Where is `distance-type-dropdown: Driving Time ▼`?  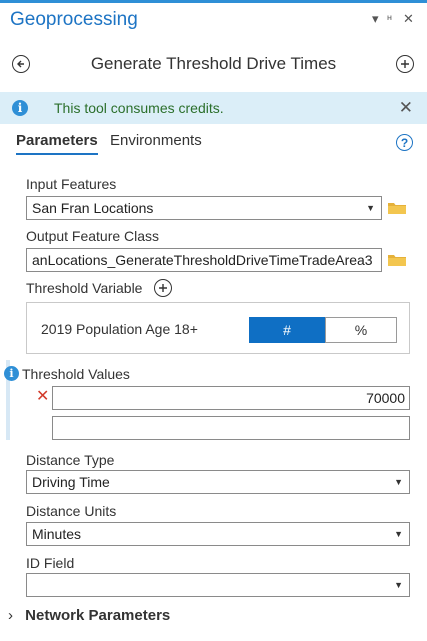
distance-type-dropdown: Driving Time ▼ is located at coordinates (218, 482).